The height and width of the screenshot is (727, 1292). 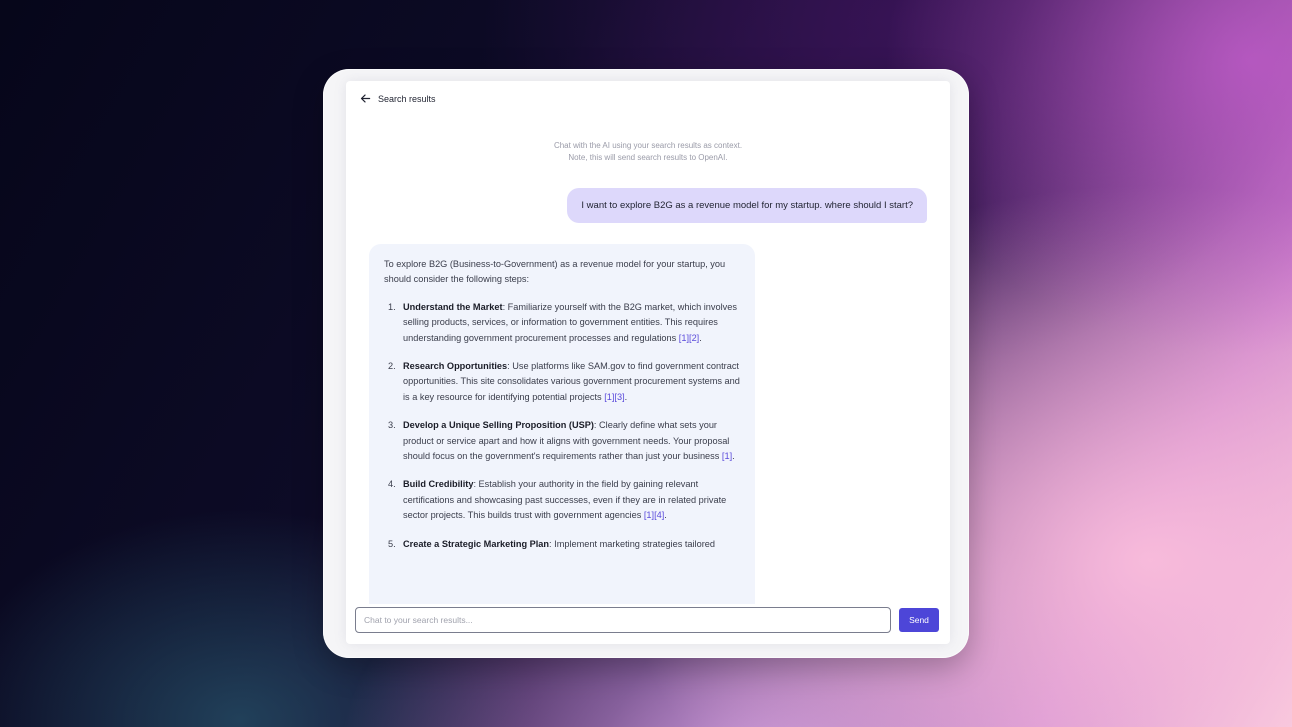 I want to click on back-to-search-results: Search results, so click(x=398, y=98).